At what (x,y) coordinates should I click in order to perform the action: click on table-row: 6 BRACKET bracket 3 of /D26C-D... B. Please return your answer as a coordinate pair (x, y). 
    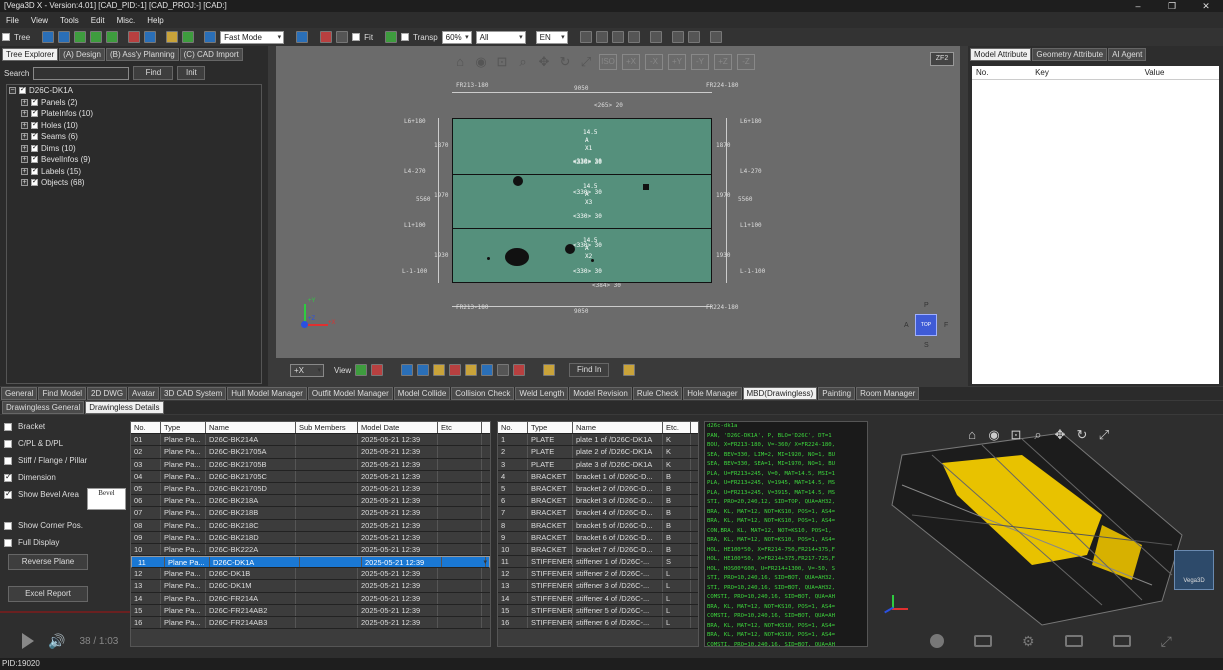
    Looking at the image, I should click on (598, 501).